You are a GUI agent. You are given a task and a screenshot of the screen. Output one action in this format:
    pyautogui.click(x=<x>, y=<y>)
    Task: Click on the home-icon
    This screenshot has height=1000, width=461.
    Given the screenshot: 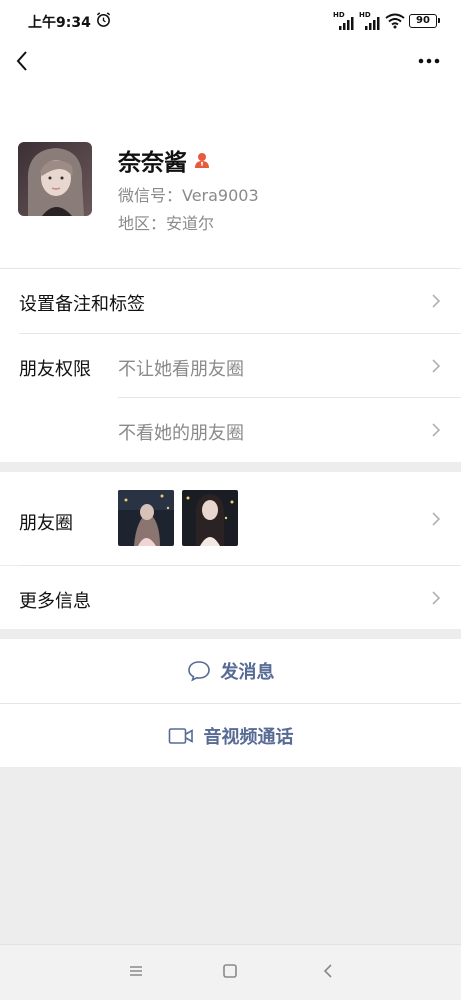 What is the action you would take?
    pyautogui.click(x=230, y=971)
    